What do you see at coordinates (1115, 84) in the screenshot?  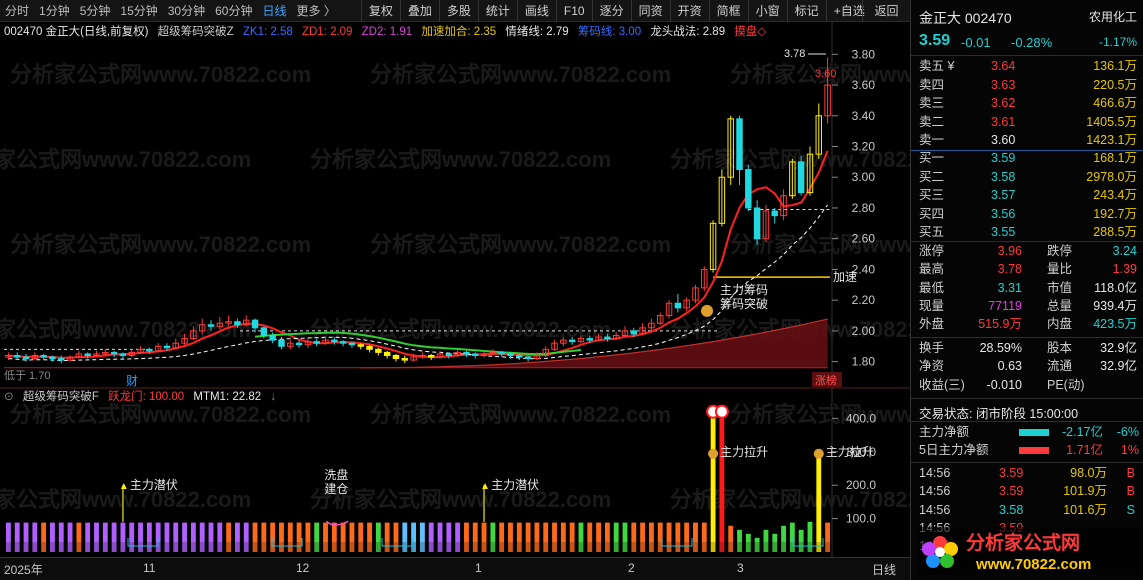 I see `ask-volume: 220.5万` at bounding box center [1115, 84].